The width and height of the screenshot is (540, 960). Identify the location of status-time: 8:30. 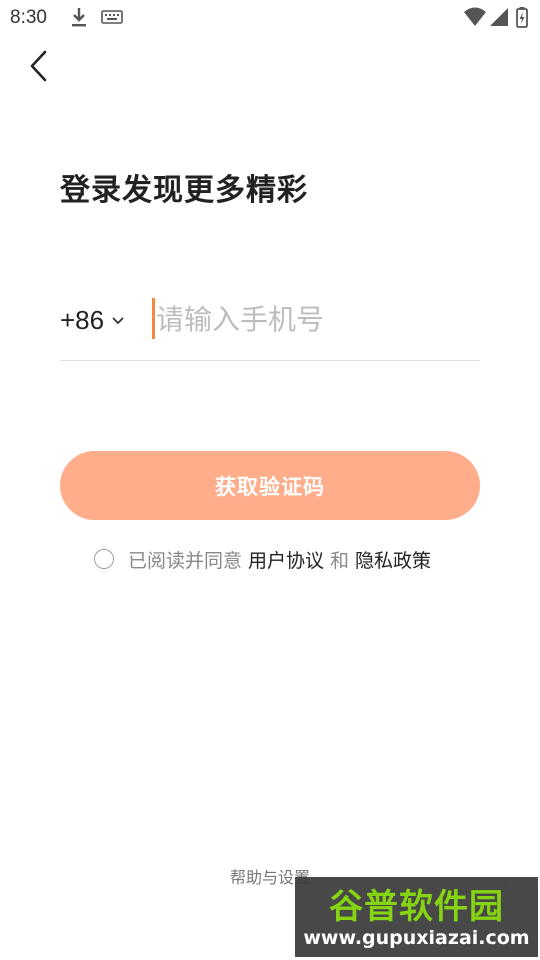
(28, 17).